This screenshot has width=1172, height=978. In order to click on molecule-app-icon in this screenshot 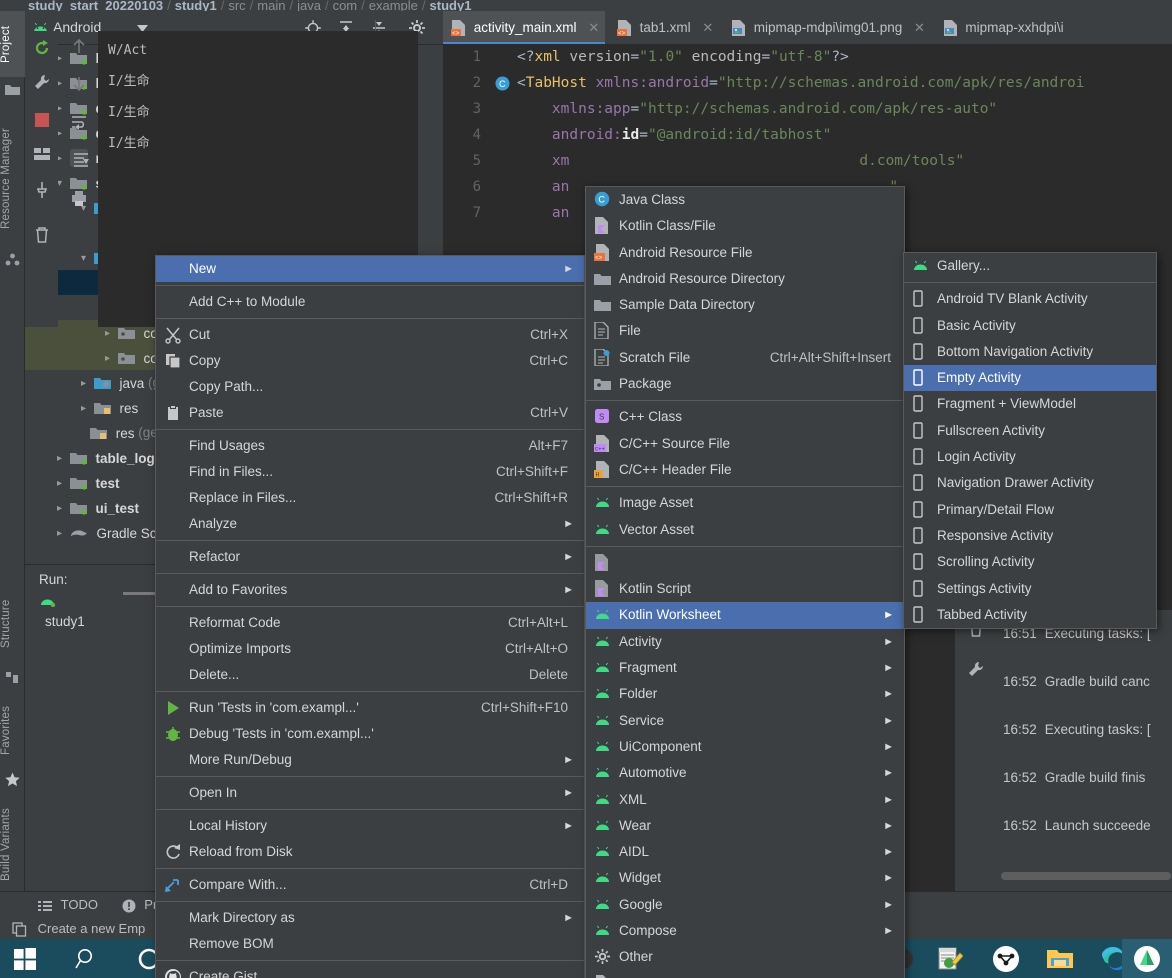, I will do `click(1006, 958)`.